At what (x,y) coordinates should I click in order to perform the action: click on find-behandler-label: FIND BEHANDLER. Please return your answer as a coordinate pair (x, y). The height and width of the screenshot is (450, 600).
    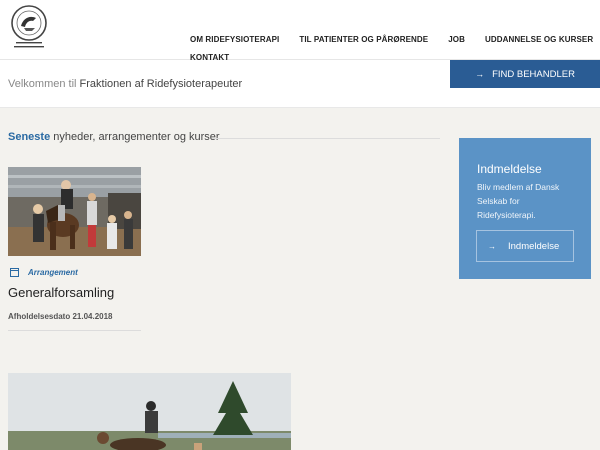
    Looking at the image, I should click on (533, 74).